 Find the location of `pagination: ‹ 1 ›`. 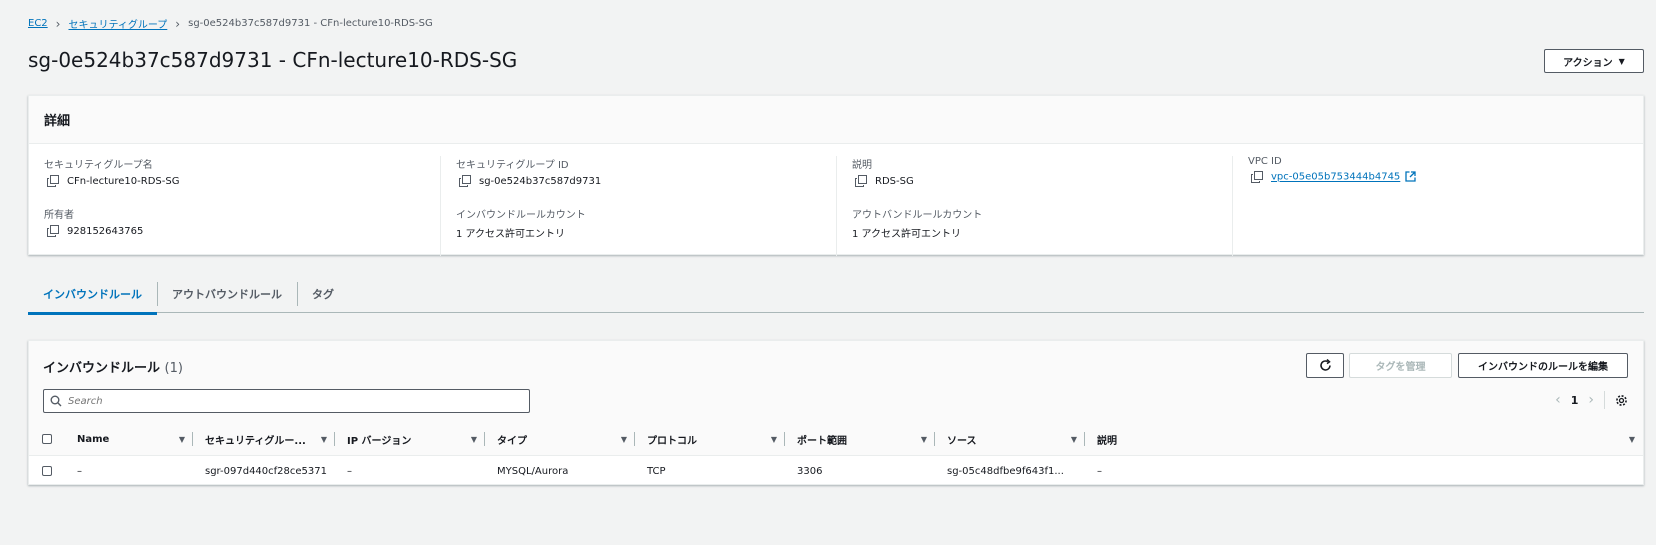

pagination: ‹ 1 › is located at coordinates (1591, 400).